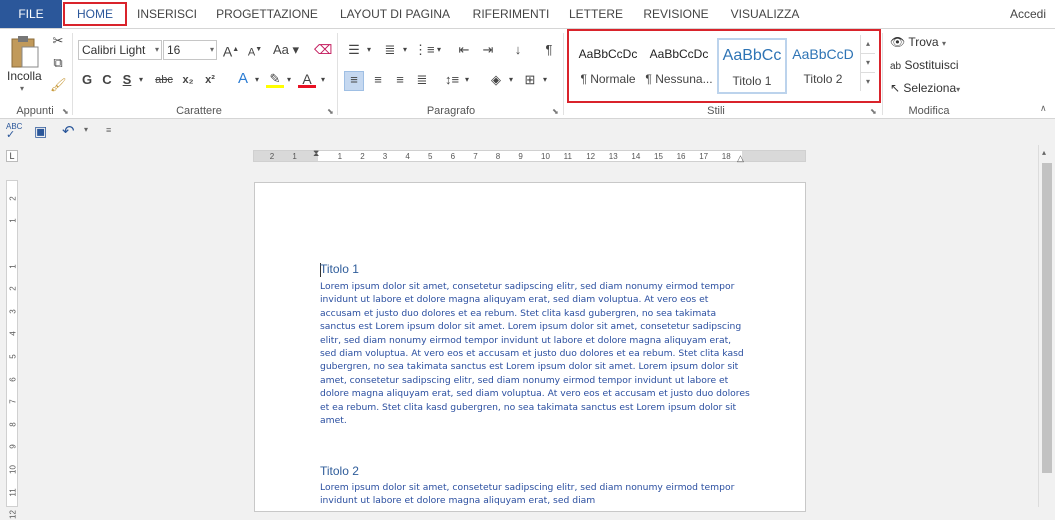  Describe the element at coordinates (765, 14) in the screenshot. I see `tab-visualizza: VISUALIZZA` at that location.